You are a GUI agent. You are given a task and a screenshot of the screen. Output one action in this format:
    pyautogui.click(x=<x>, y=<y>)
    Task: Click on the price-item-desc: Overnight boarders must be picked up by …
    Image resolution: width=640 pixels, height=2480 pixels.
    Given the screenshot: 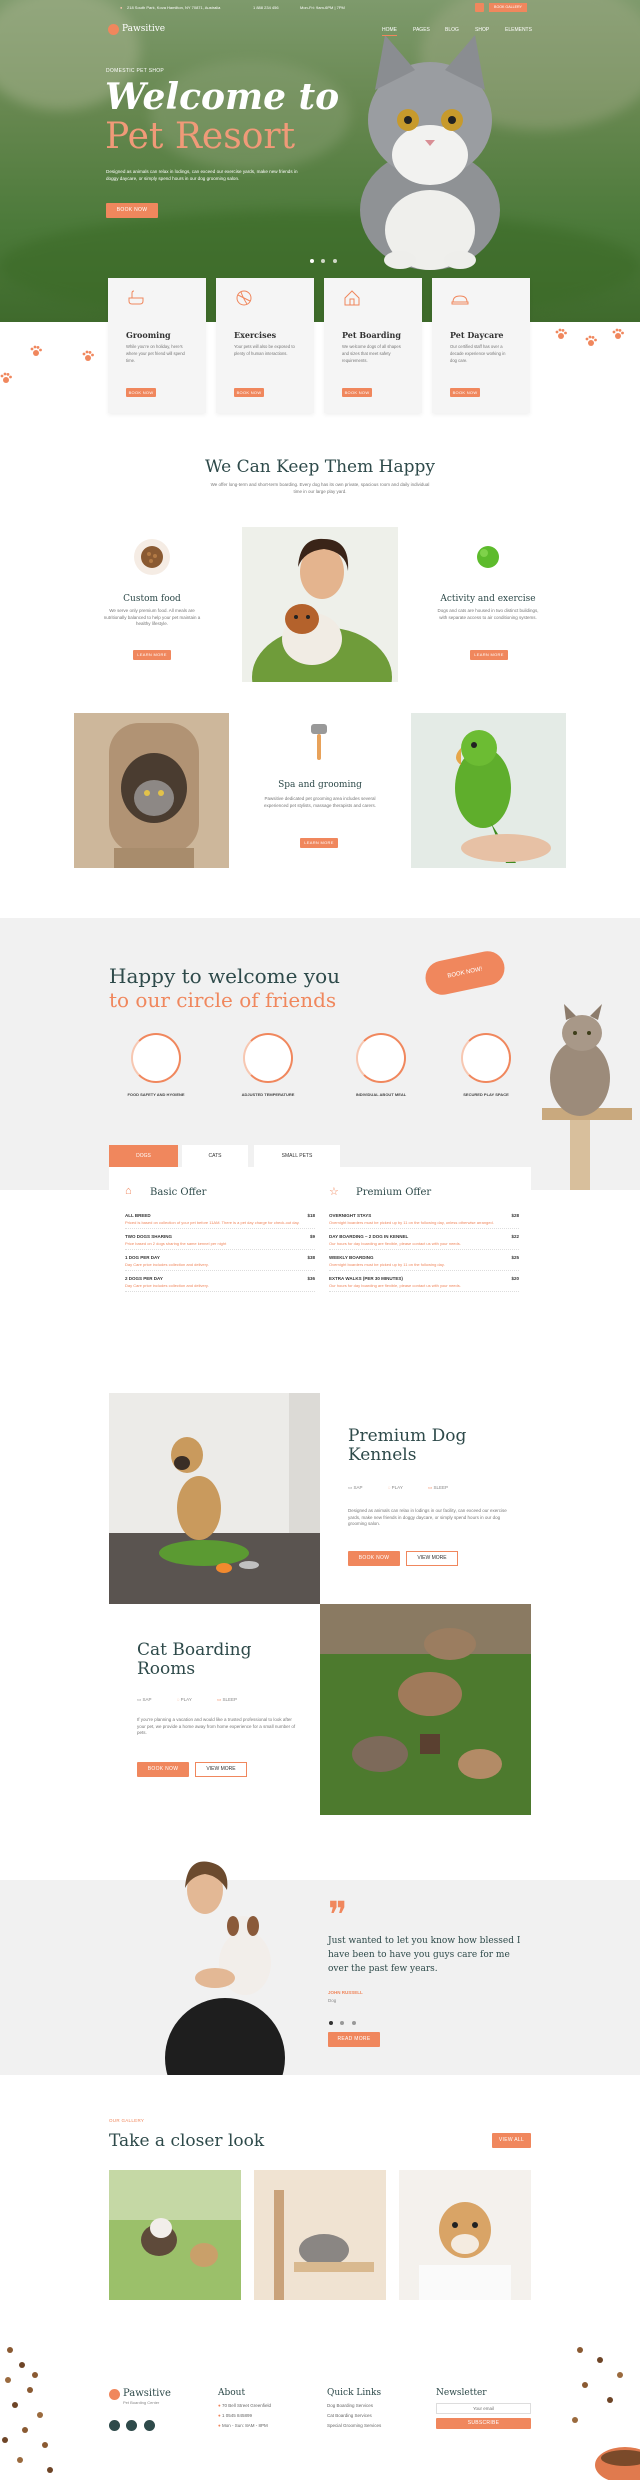 What is the action you would take?
    pyautogui.click(x=387, y=1264)
    